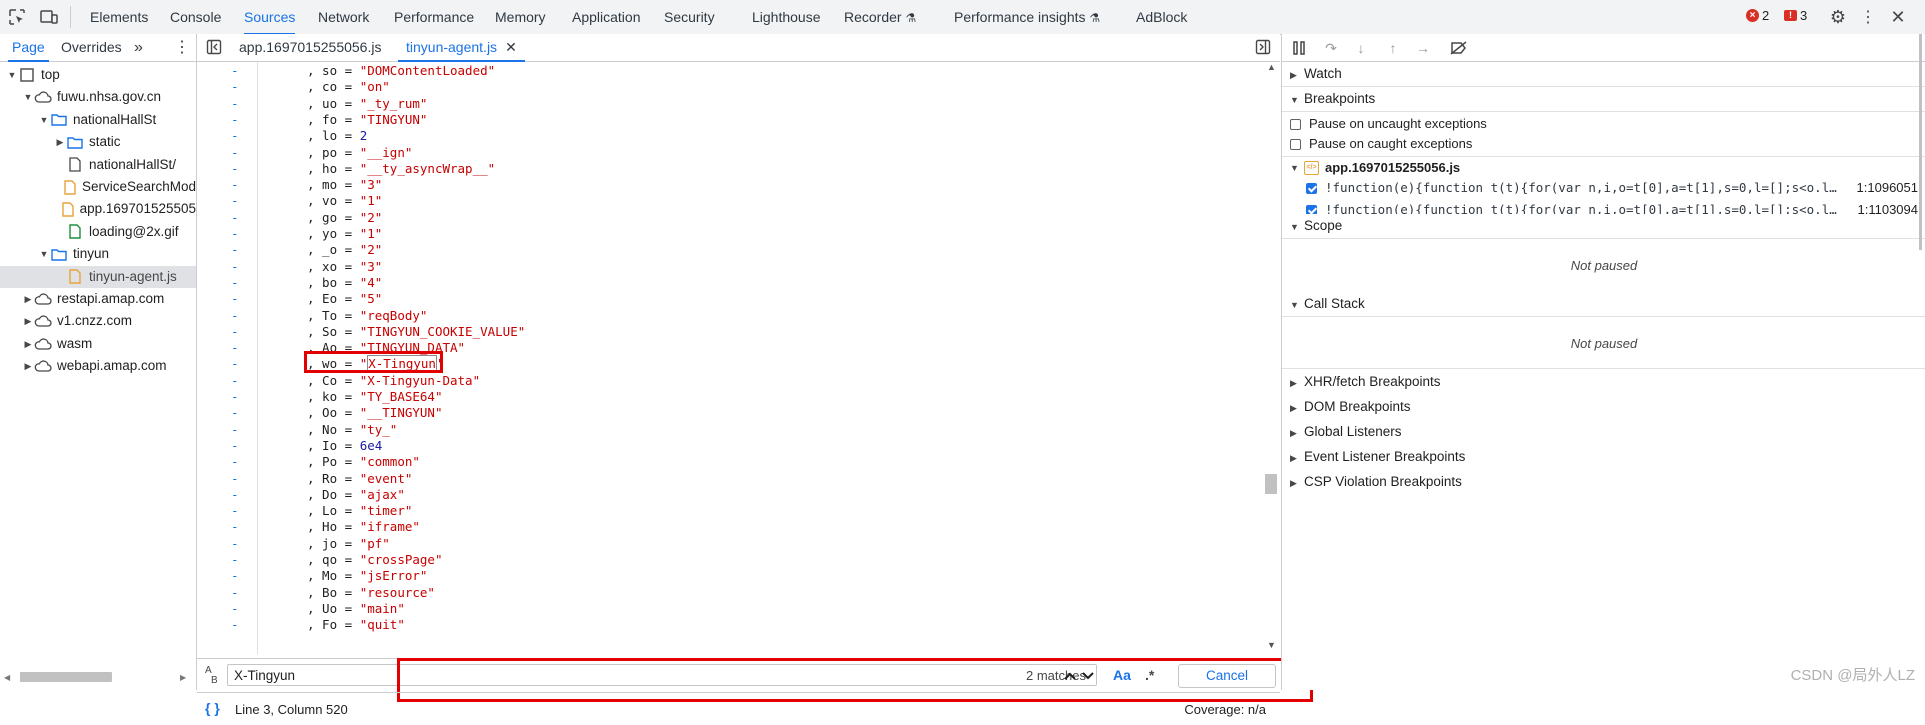 The width and height of the screenshot is (1925, 725). What do you see at coordinates (1603, 482) in the screenshot?
I see `section-csp-violation-breakpoints: ▶ CSP Violation Breakpoints` at bounding box center [1603, 482].